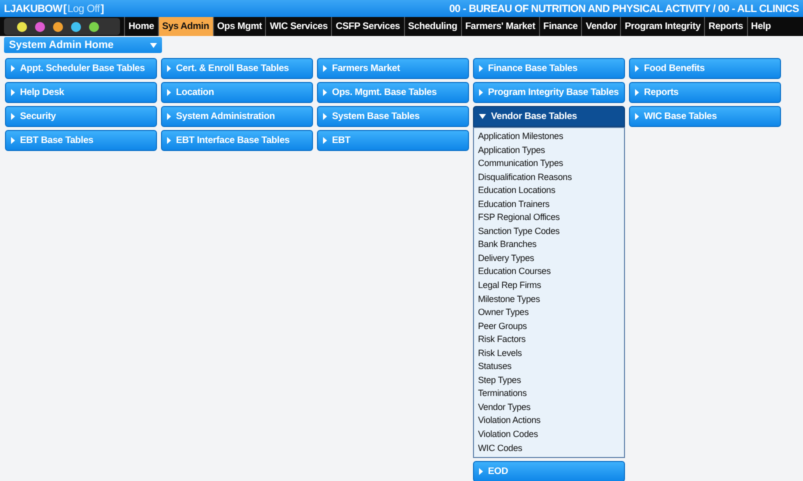  What do you see at coordinates (624, 8) in the screenshot?
I see `organization-label: 00 - BUREAU OF NUTRITION AND PHYSICAL ACTIVITY / 00 - ALL CLINICS` at bounding box center [624, 8].